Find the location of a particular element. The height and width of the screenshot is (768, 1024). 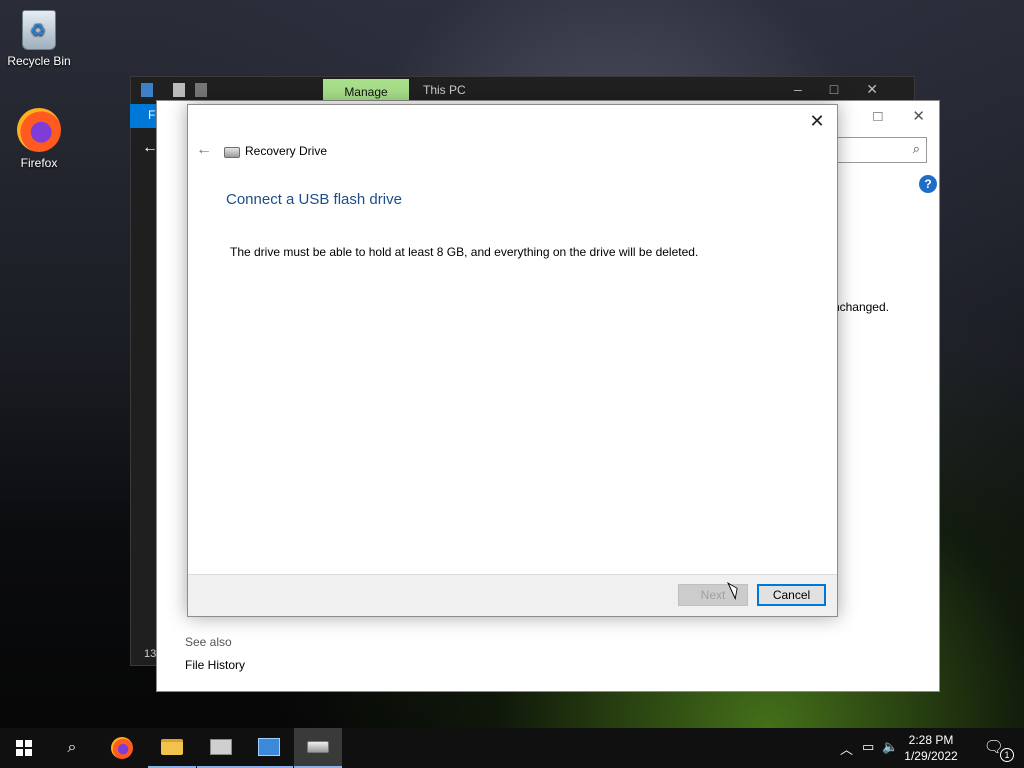

clock: 2:28 PM 1/29/2022 is located at coordinates (931, 748).